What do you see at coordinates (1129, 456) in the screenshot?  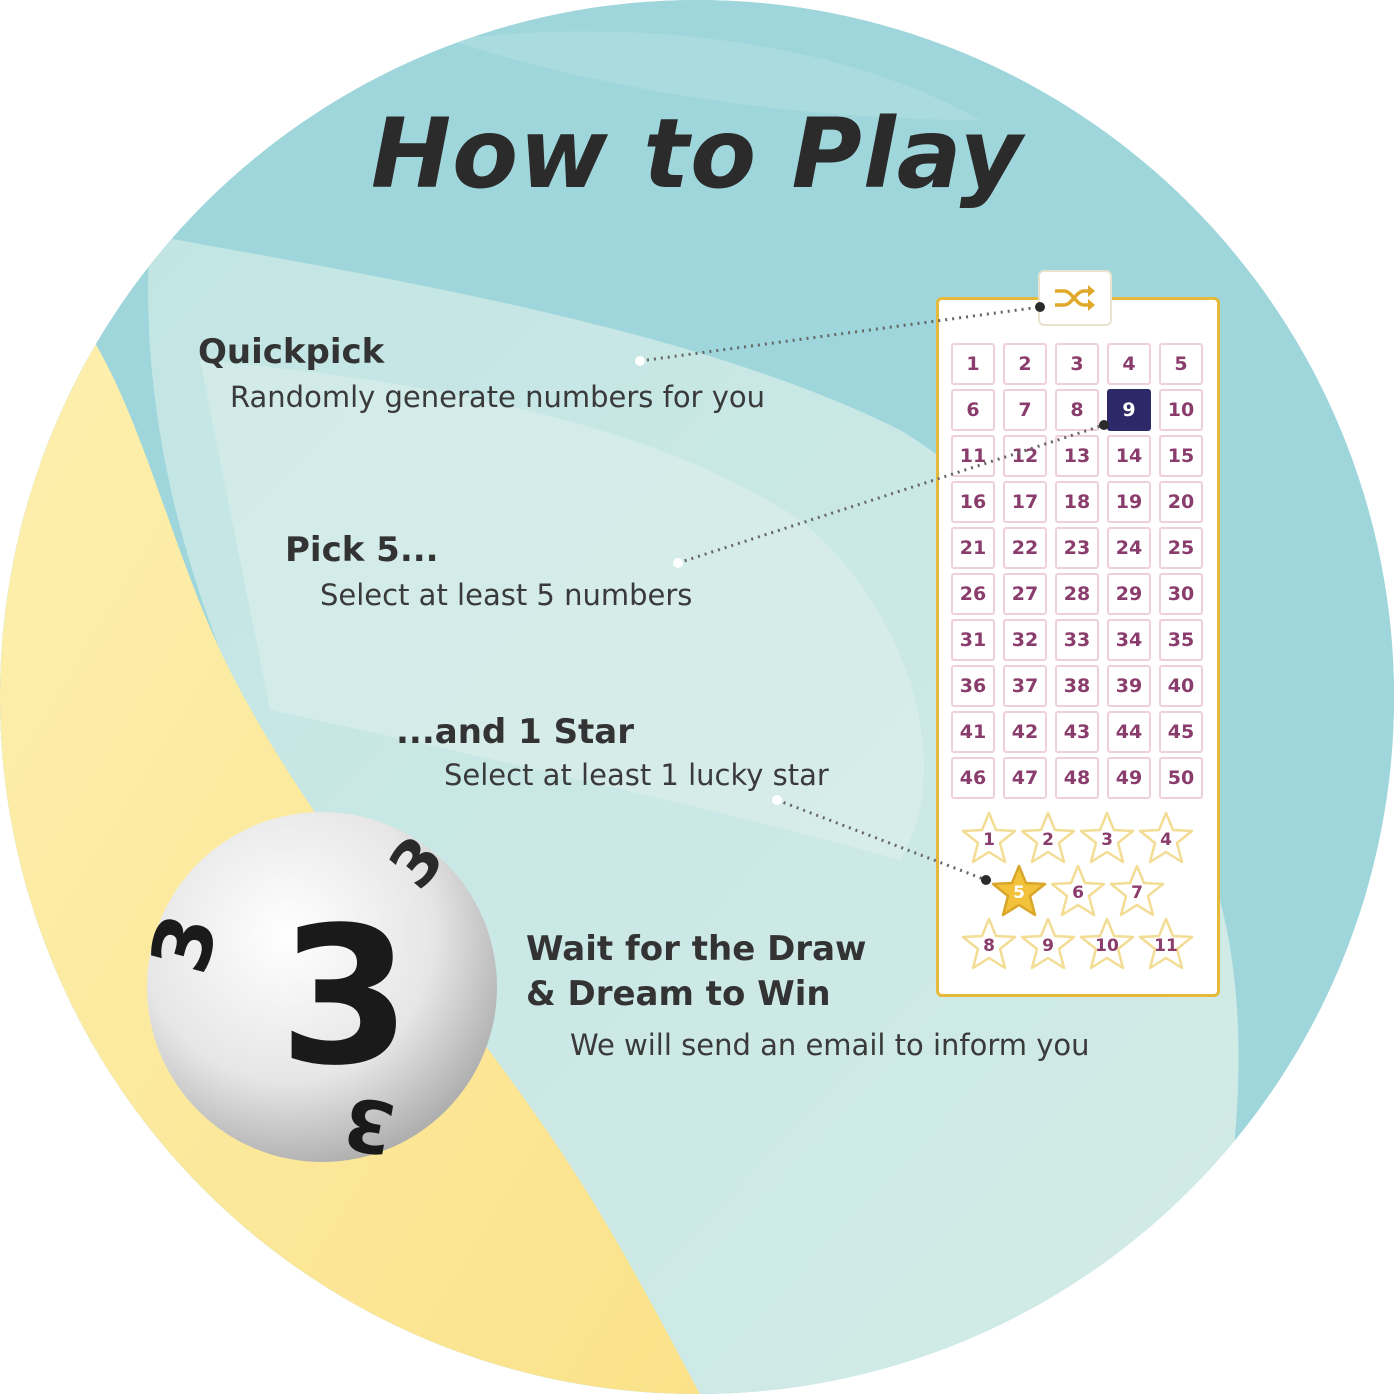 I see `number-cell-14: 14` at bounding box center [1129, 456].